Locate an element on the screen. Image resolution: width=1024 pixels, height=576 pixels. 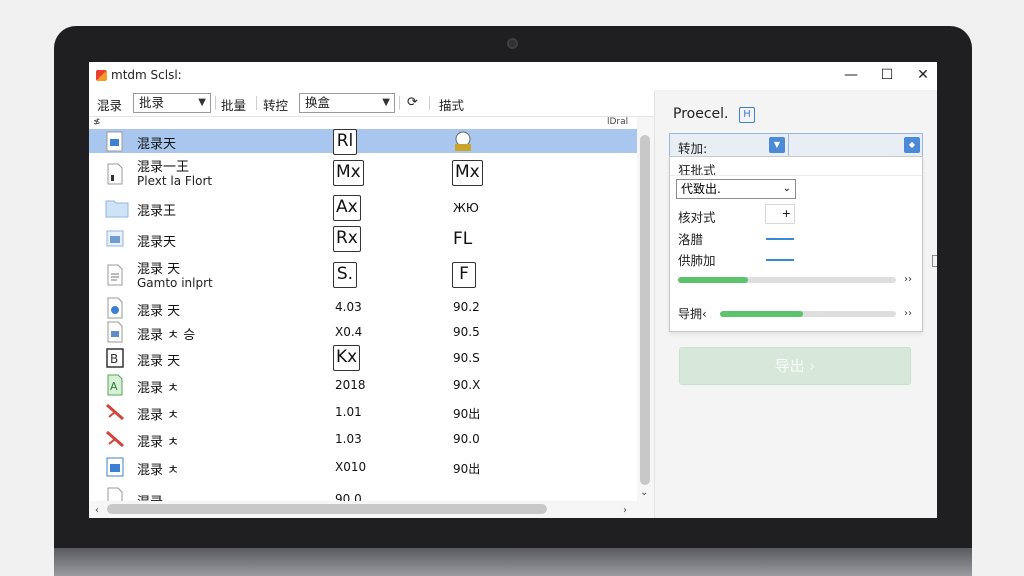
list-item: 混录 ㅊ 1.03 90.0 is located at coordinates (363, 439).